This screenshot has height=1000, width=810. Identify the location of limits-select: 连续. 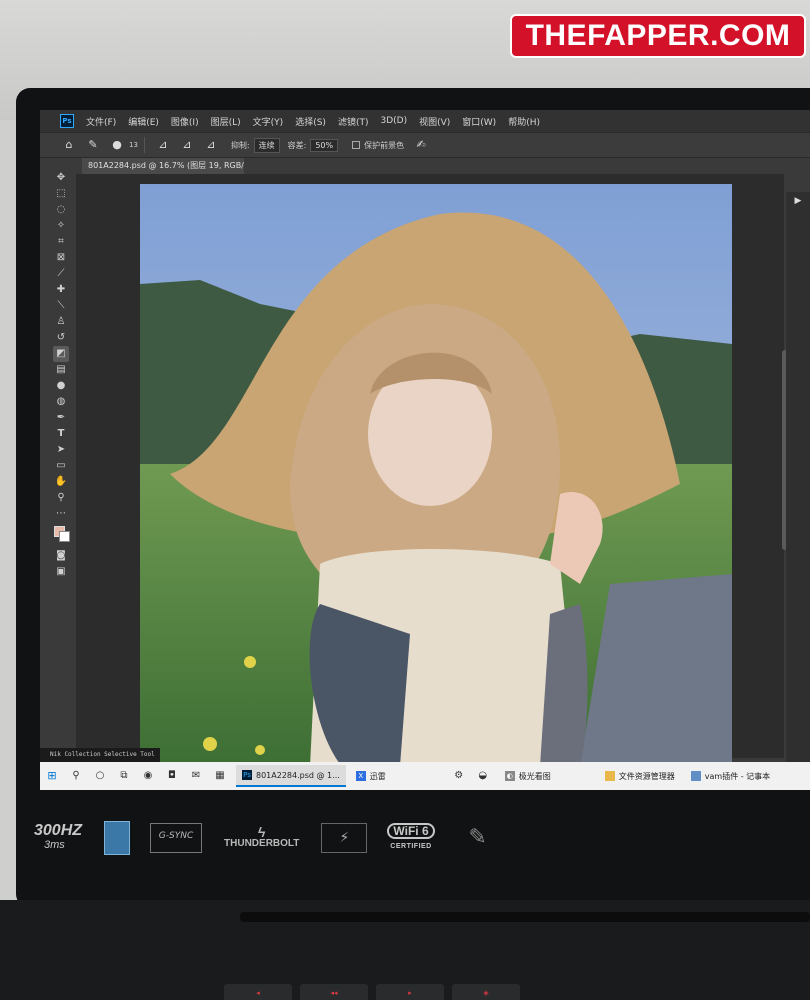
(266, 145).